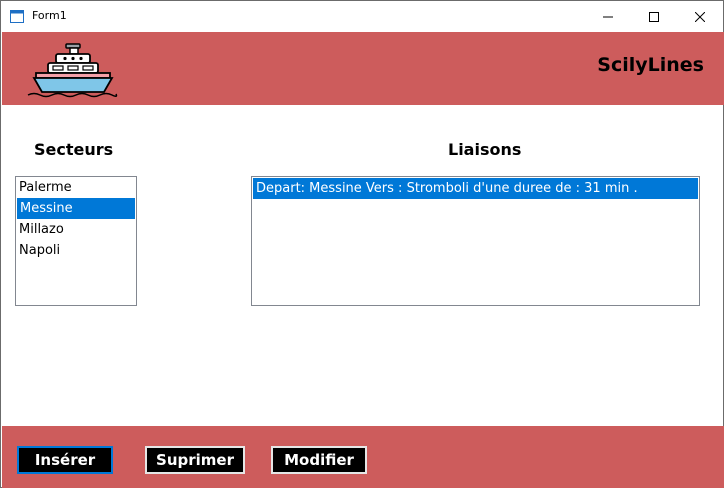 The image size is (724, 488). Describe the element at coordinates (362, 16) in the screenshot. I see `title-bar: Form1` at that location.